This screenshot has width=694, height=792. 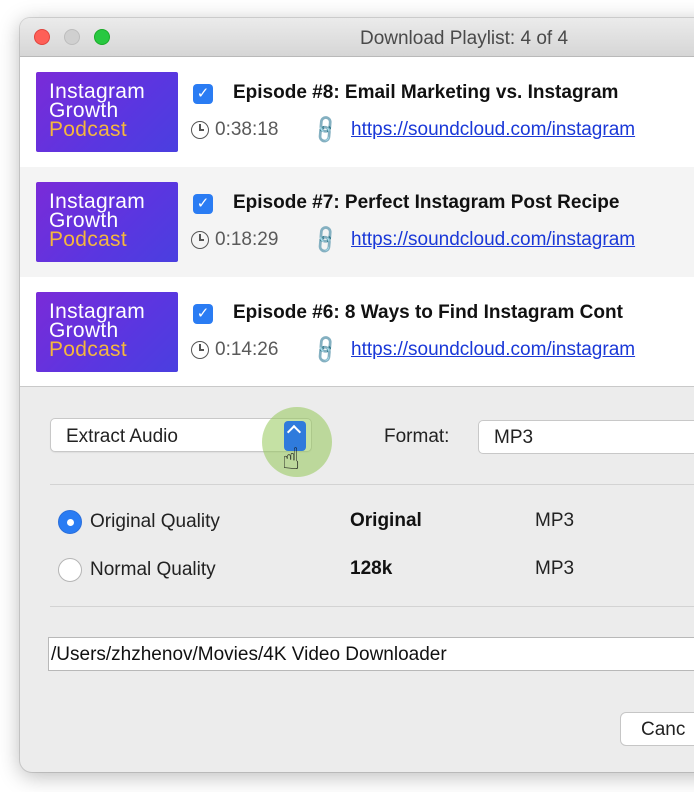 I want to click on episode-duration: 0:38:18, so click(x=247, y=129).